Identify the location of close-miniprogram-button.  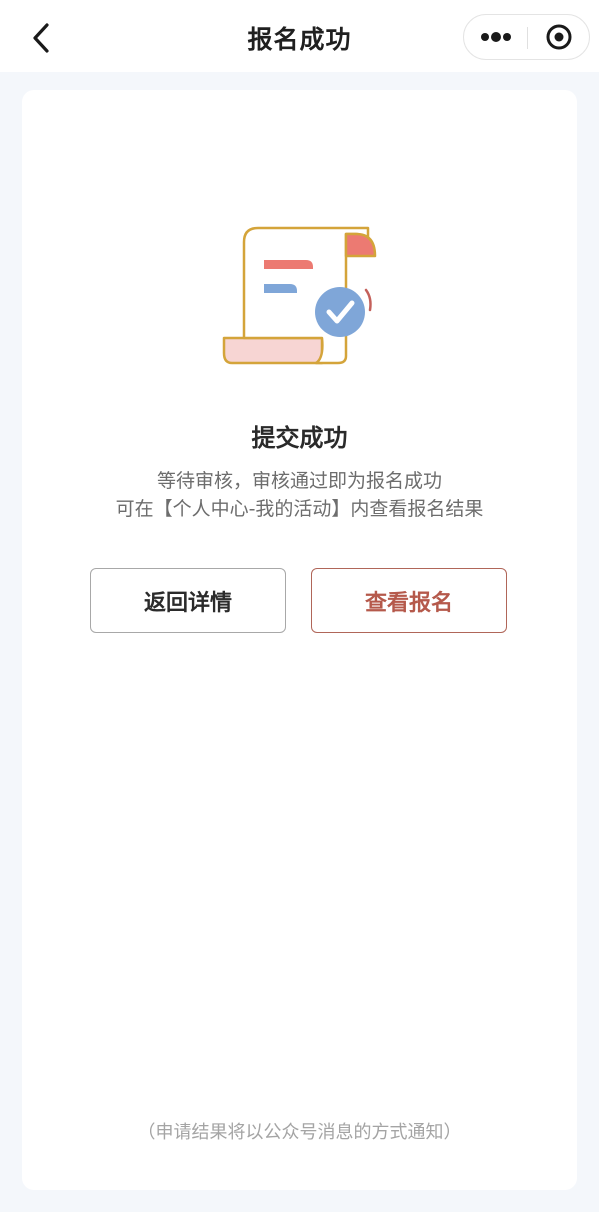
(559, 37).